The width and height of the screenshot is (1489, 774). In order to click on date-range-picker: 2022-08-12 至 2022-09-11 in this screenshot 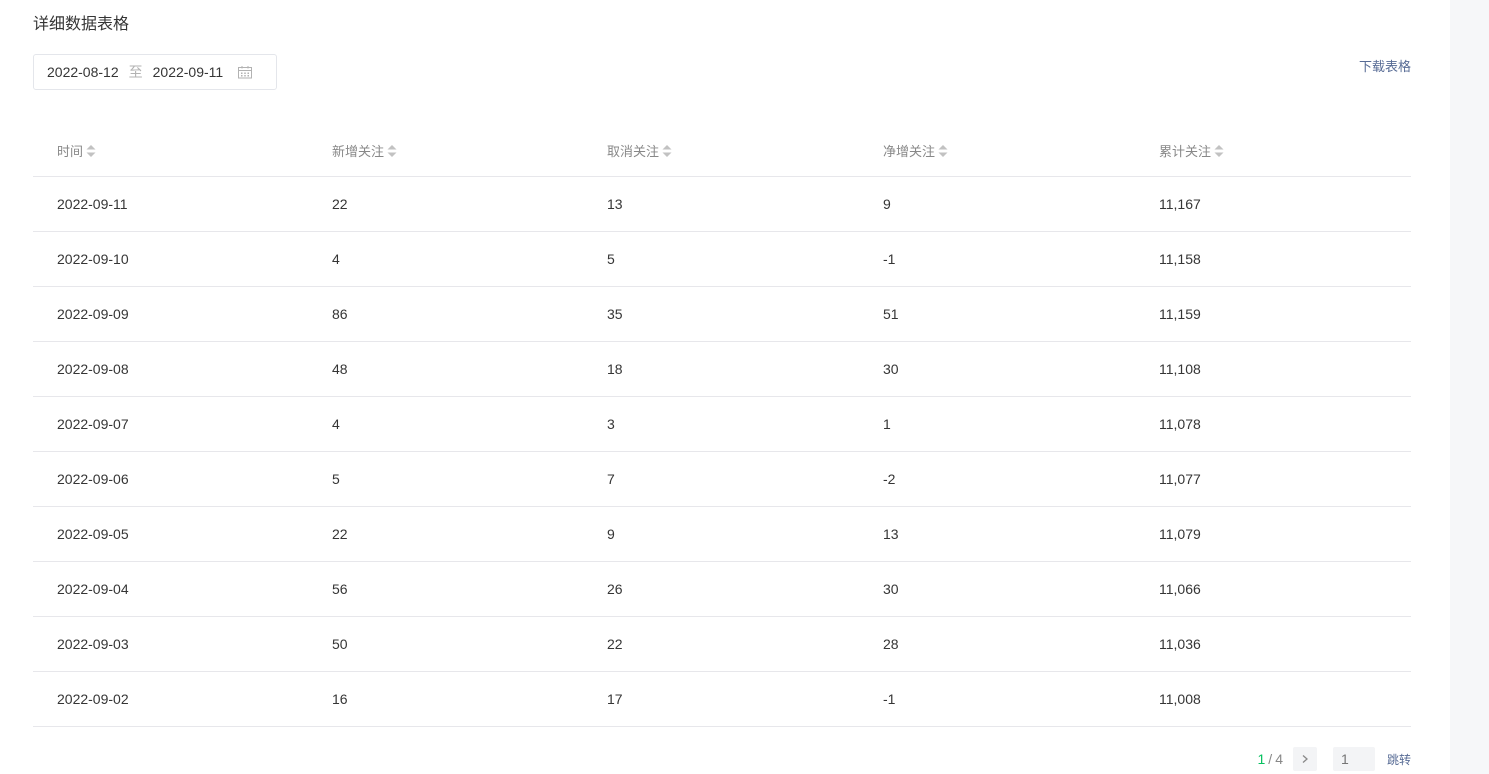, I will do `click(155, 72)`.